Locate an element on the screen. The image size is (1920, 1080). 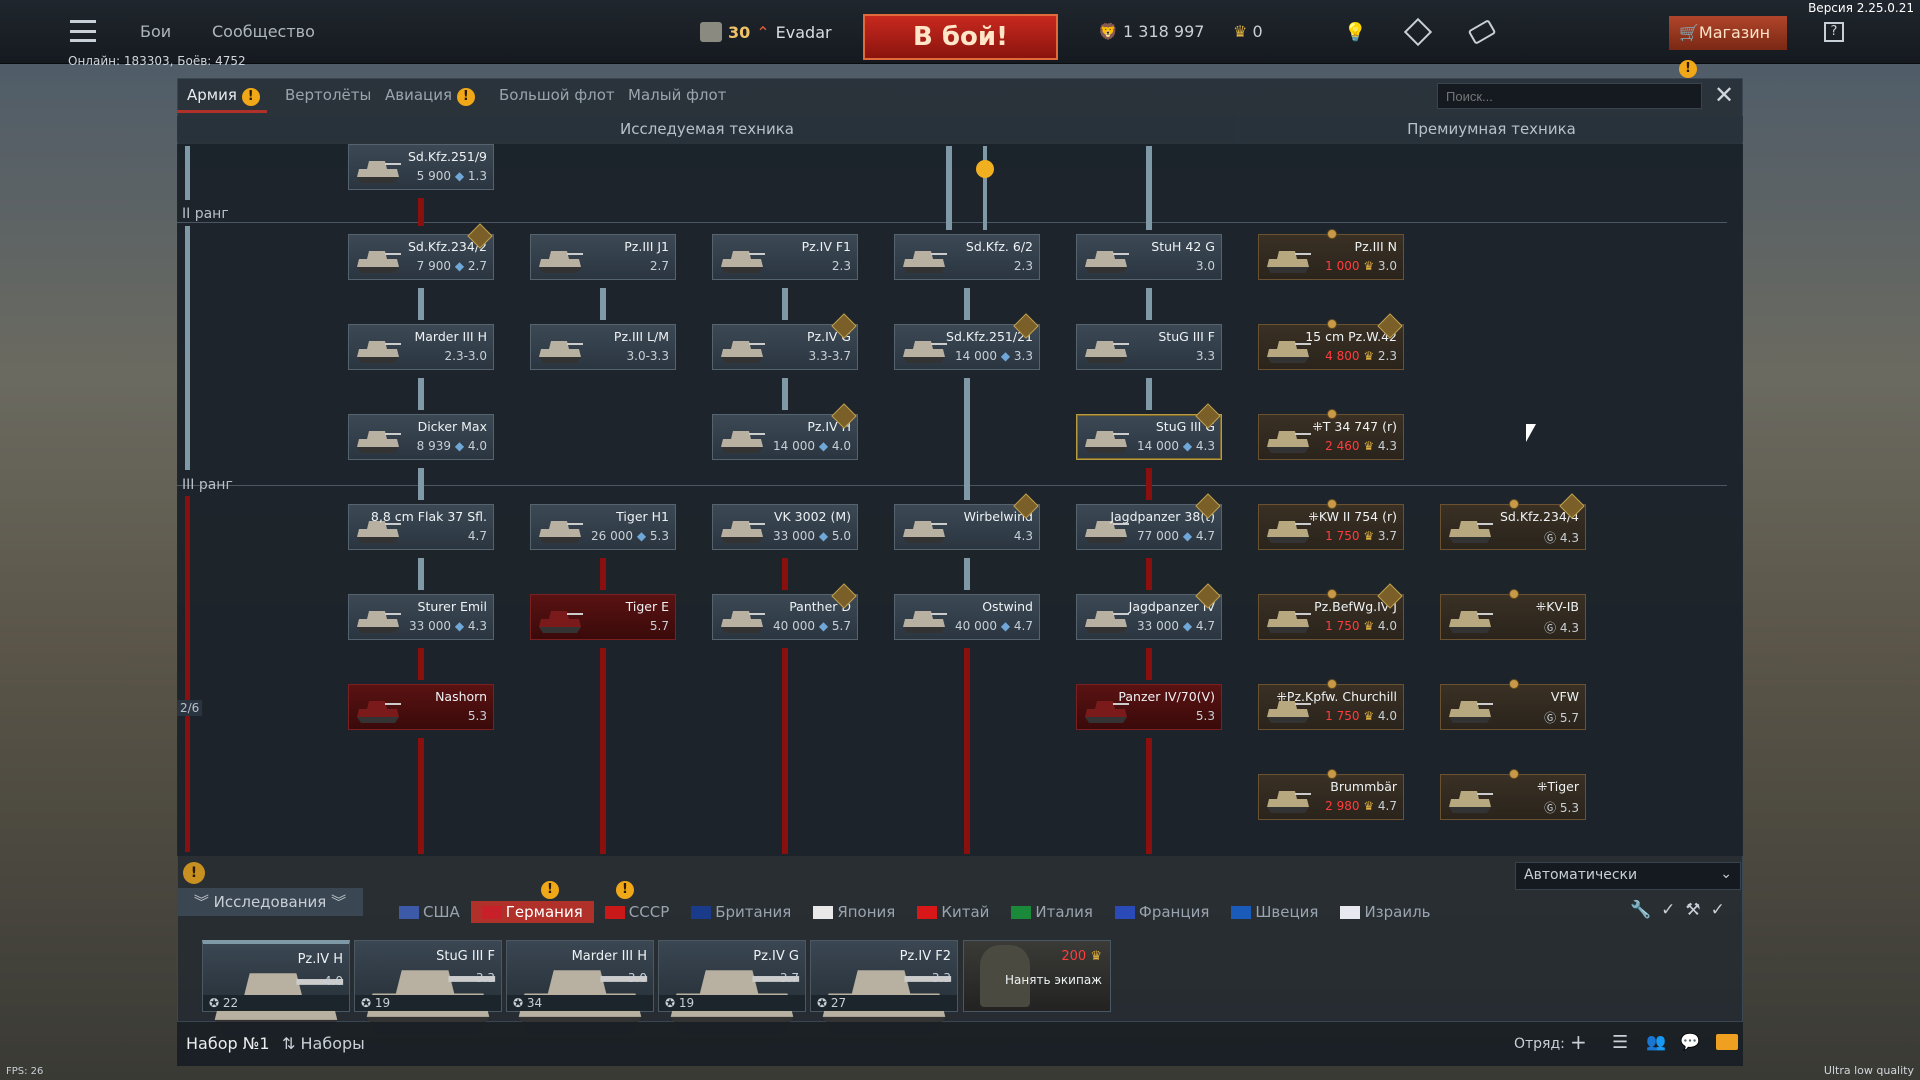
vehicle-card: Tiger H1 26 000 ◆ 5.3 is located at coordinates (603, 527).